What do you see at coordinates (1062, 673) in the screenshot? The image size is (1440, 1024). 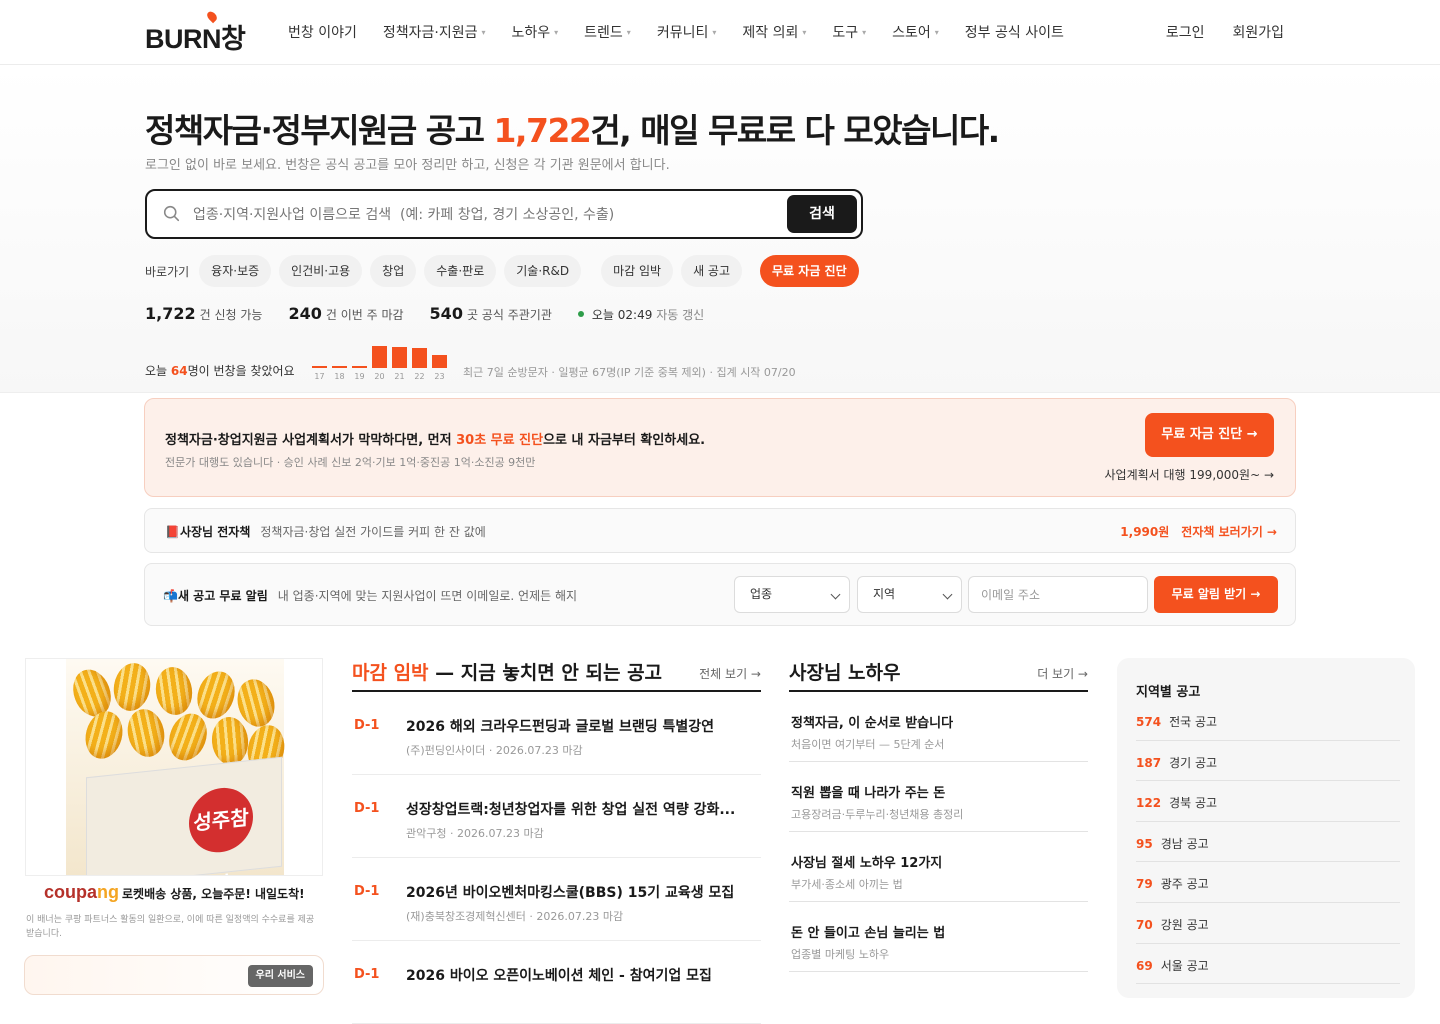 I see `more-link: 더 보기 →` at bounding box center [1062, 673].